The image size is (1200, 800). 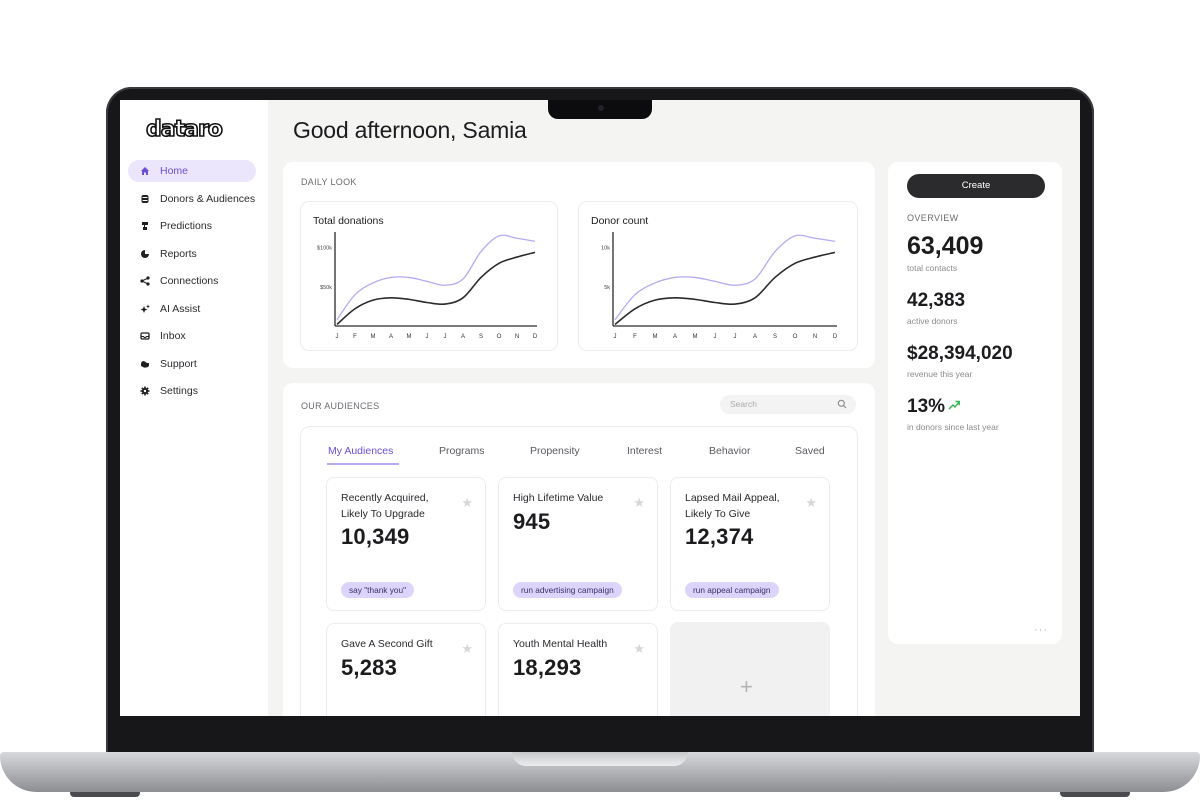 What do you see at coordinates (567, 590) in the screenshot?
I see `action-pill: run advertising campaign` at bounding box center [567, 590].